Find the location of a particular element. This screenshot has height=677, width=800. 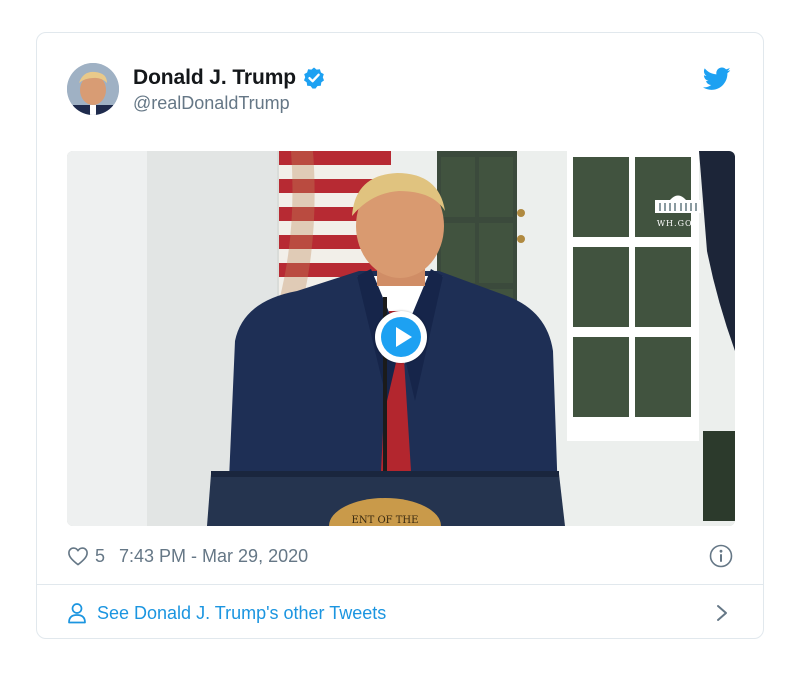

person-icon is located at coordinates (77, 613).